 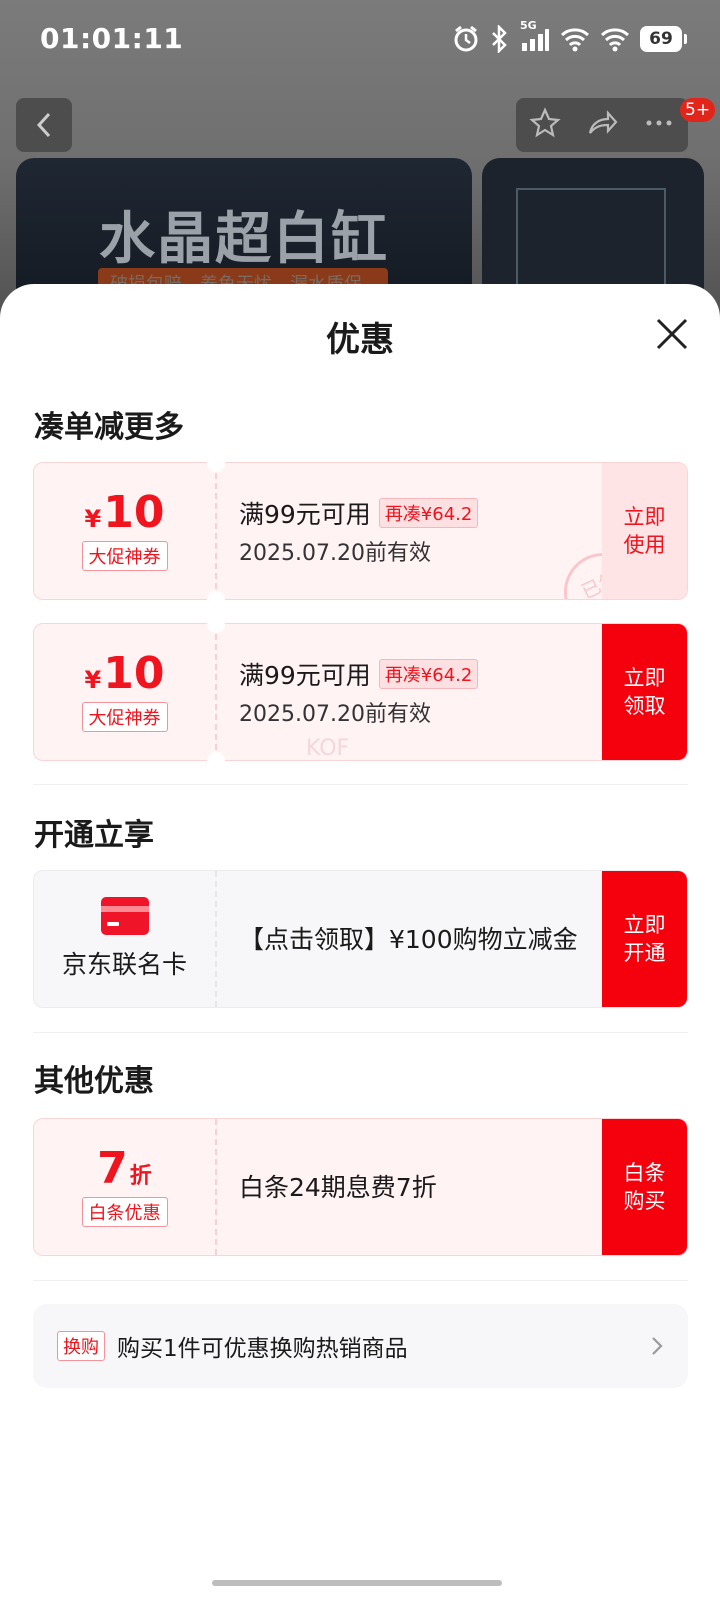 I want to click on baitiao-details: 白条24期息费7折, so click(x=418, y=1187).